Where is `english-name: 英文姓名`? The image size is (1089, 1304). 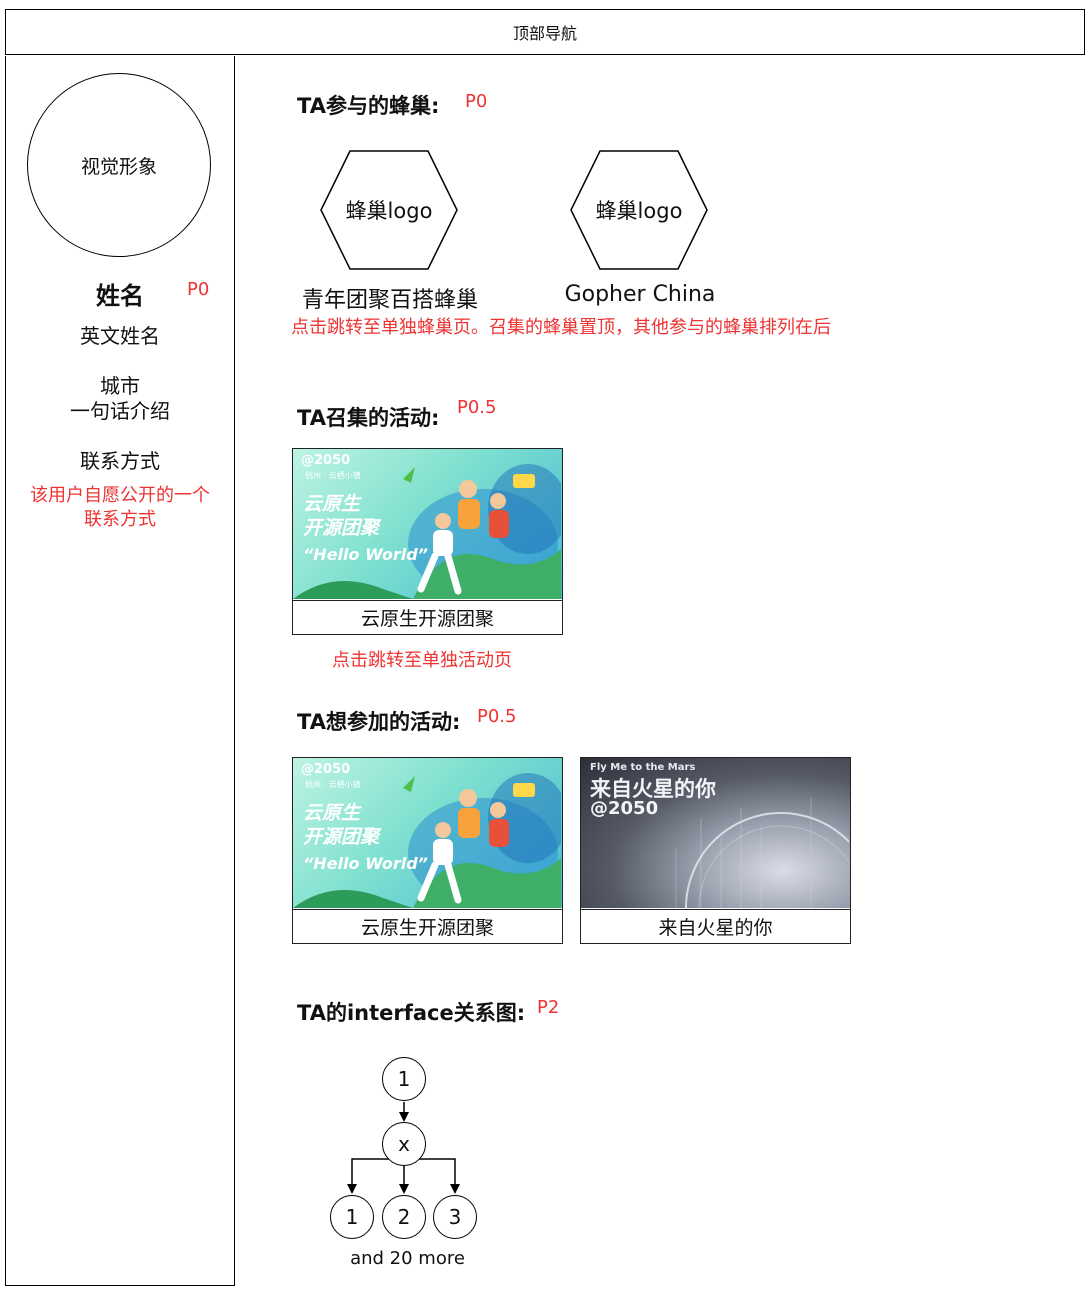
english-name: 英文姓名 is located at coordinates (120, 336).